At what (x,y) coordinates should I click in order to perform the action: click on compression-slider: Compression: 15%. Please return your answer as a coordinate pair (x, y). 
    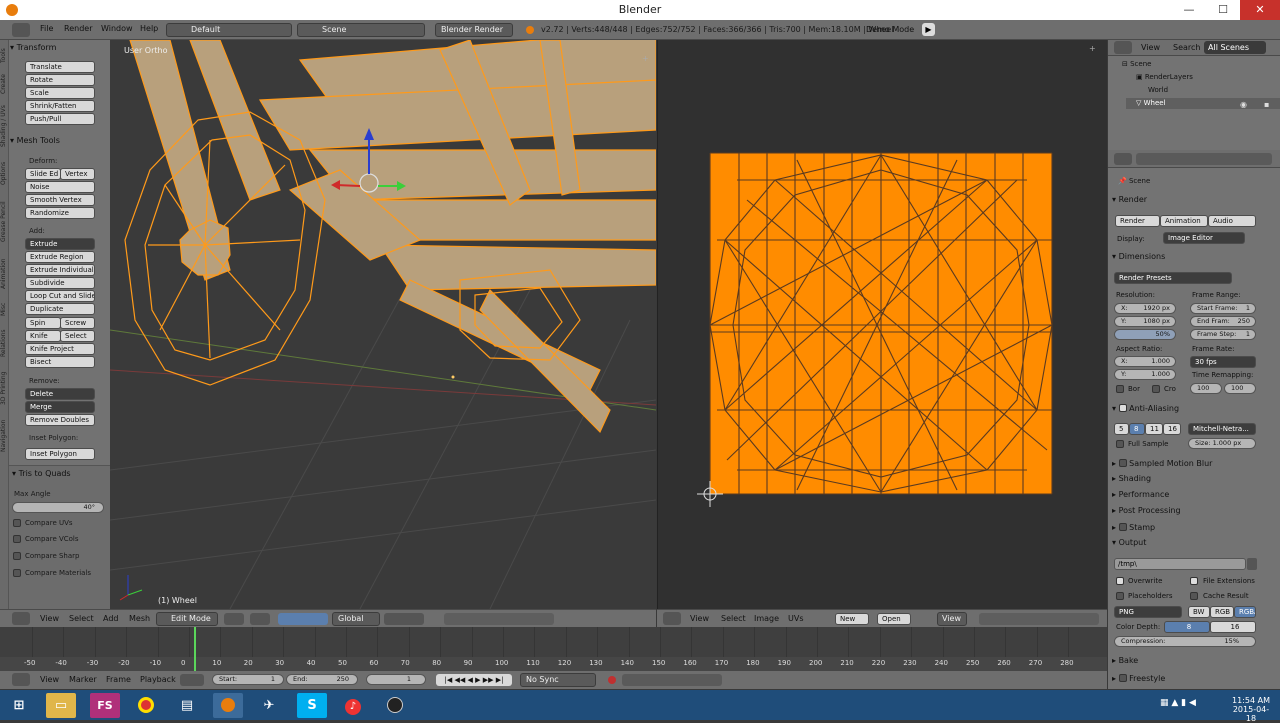
    Looking at the image, I should click on (1185, 641).